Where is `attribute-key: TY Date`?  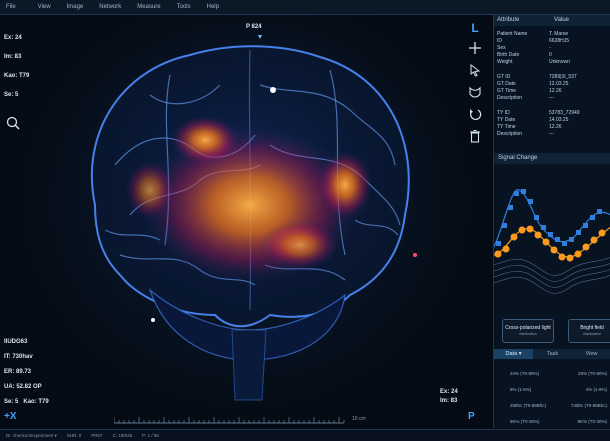 attribute-key: TY Date is located at coordinates (506, 120).